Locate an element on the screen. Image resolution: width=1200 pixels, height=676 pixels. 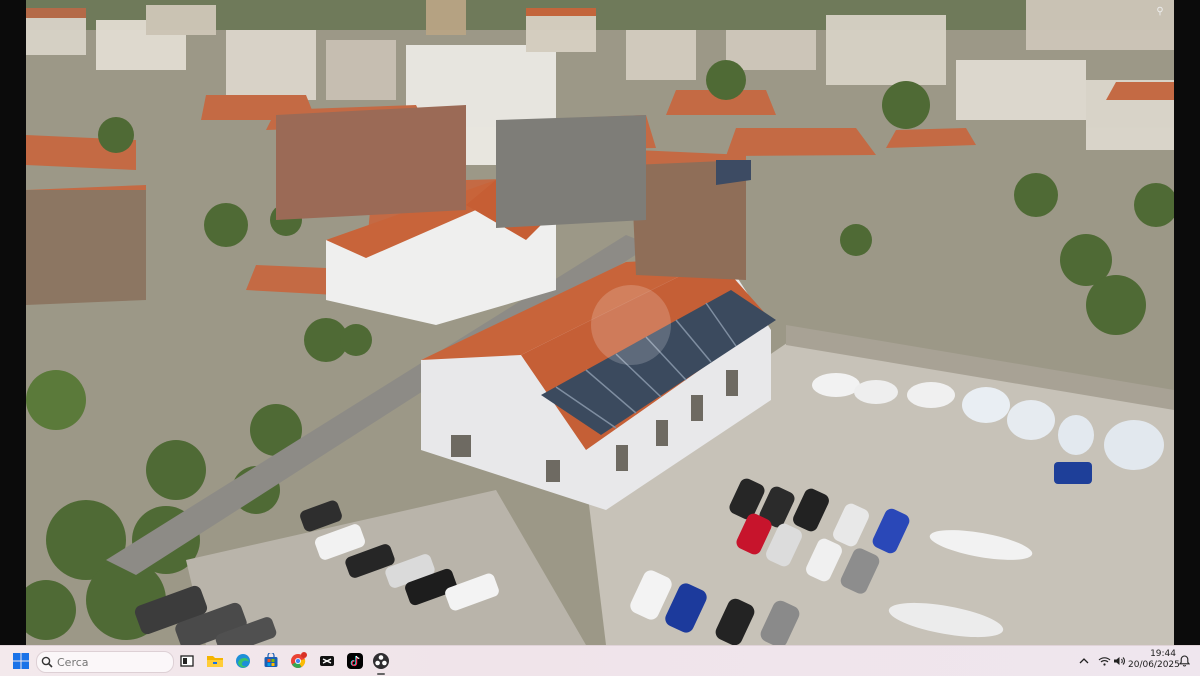
chrome-icon is located at coordinates (299, 660).